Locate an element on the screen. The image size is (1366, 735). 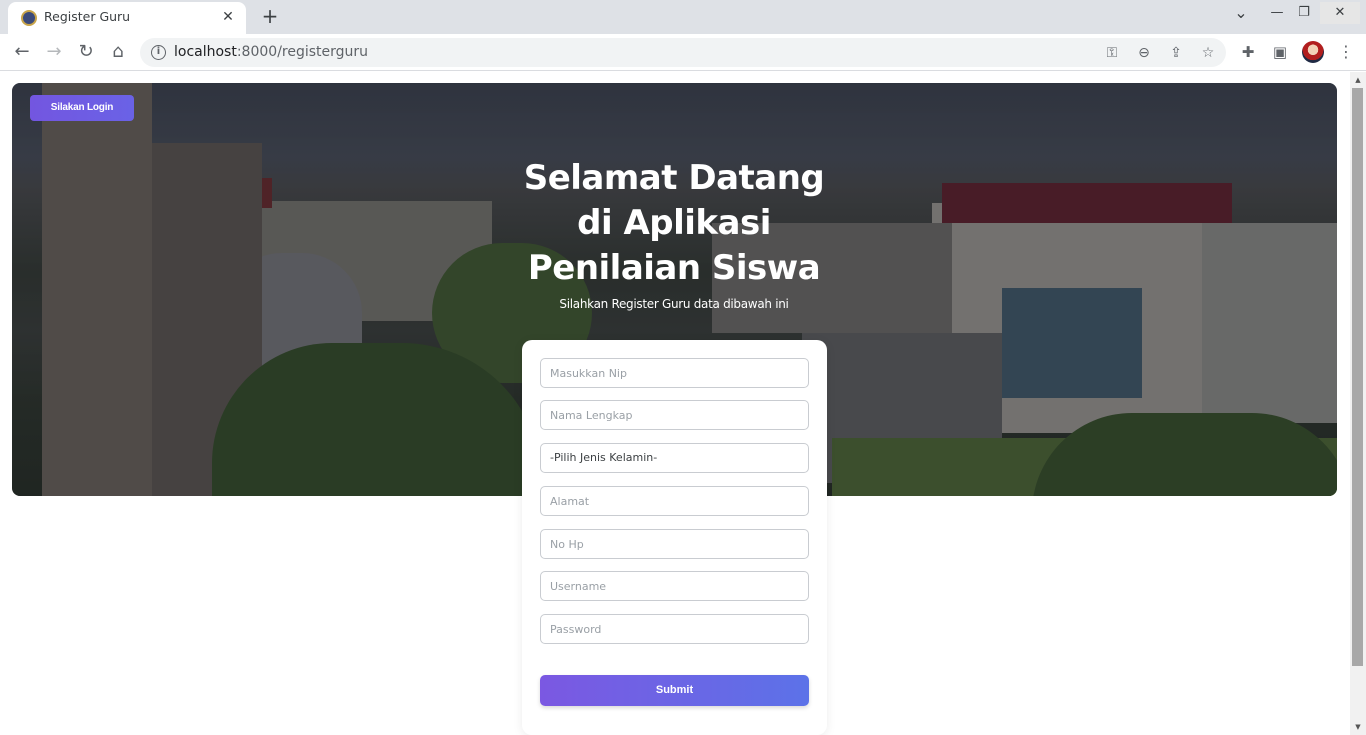
bookmark-star-icon: ☆ is located at coordinates (1208, 53).